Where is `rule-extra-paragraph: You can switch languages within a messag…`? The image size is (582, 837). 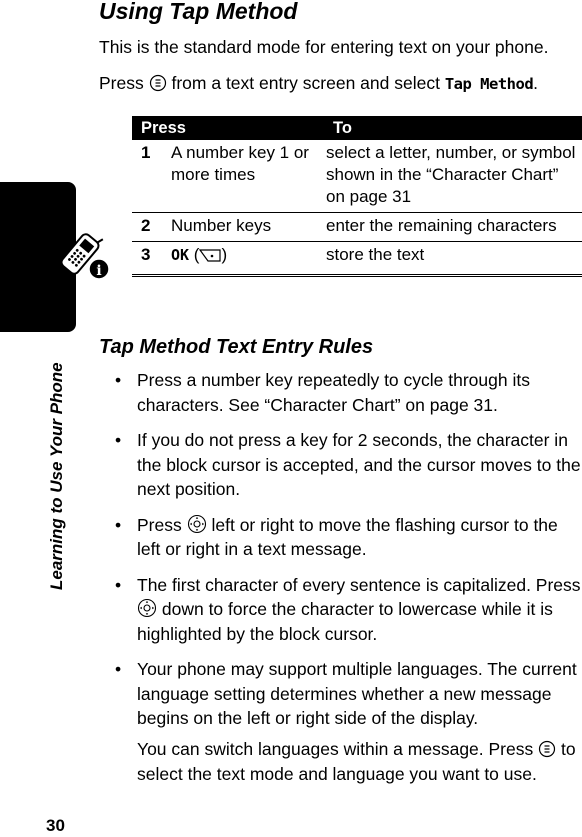 rule-extra-paragraph: You can switch languages within a messag… is located at coordinates (359, 761).